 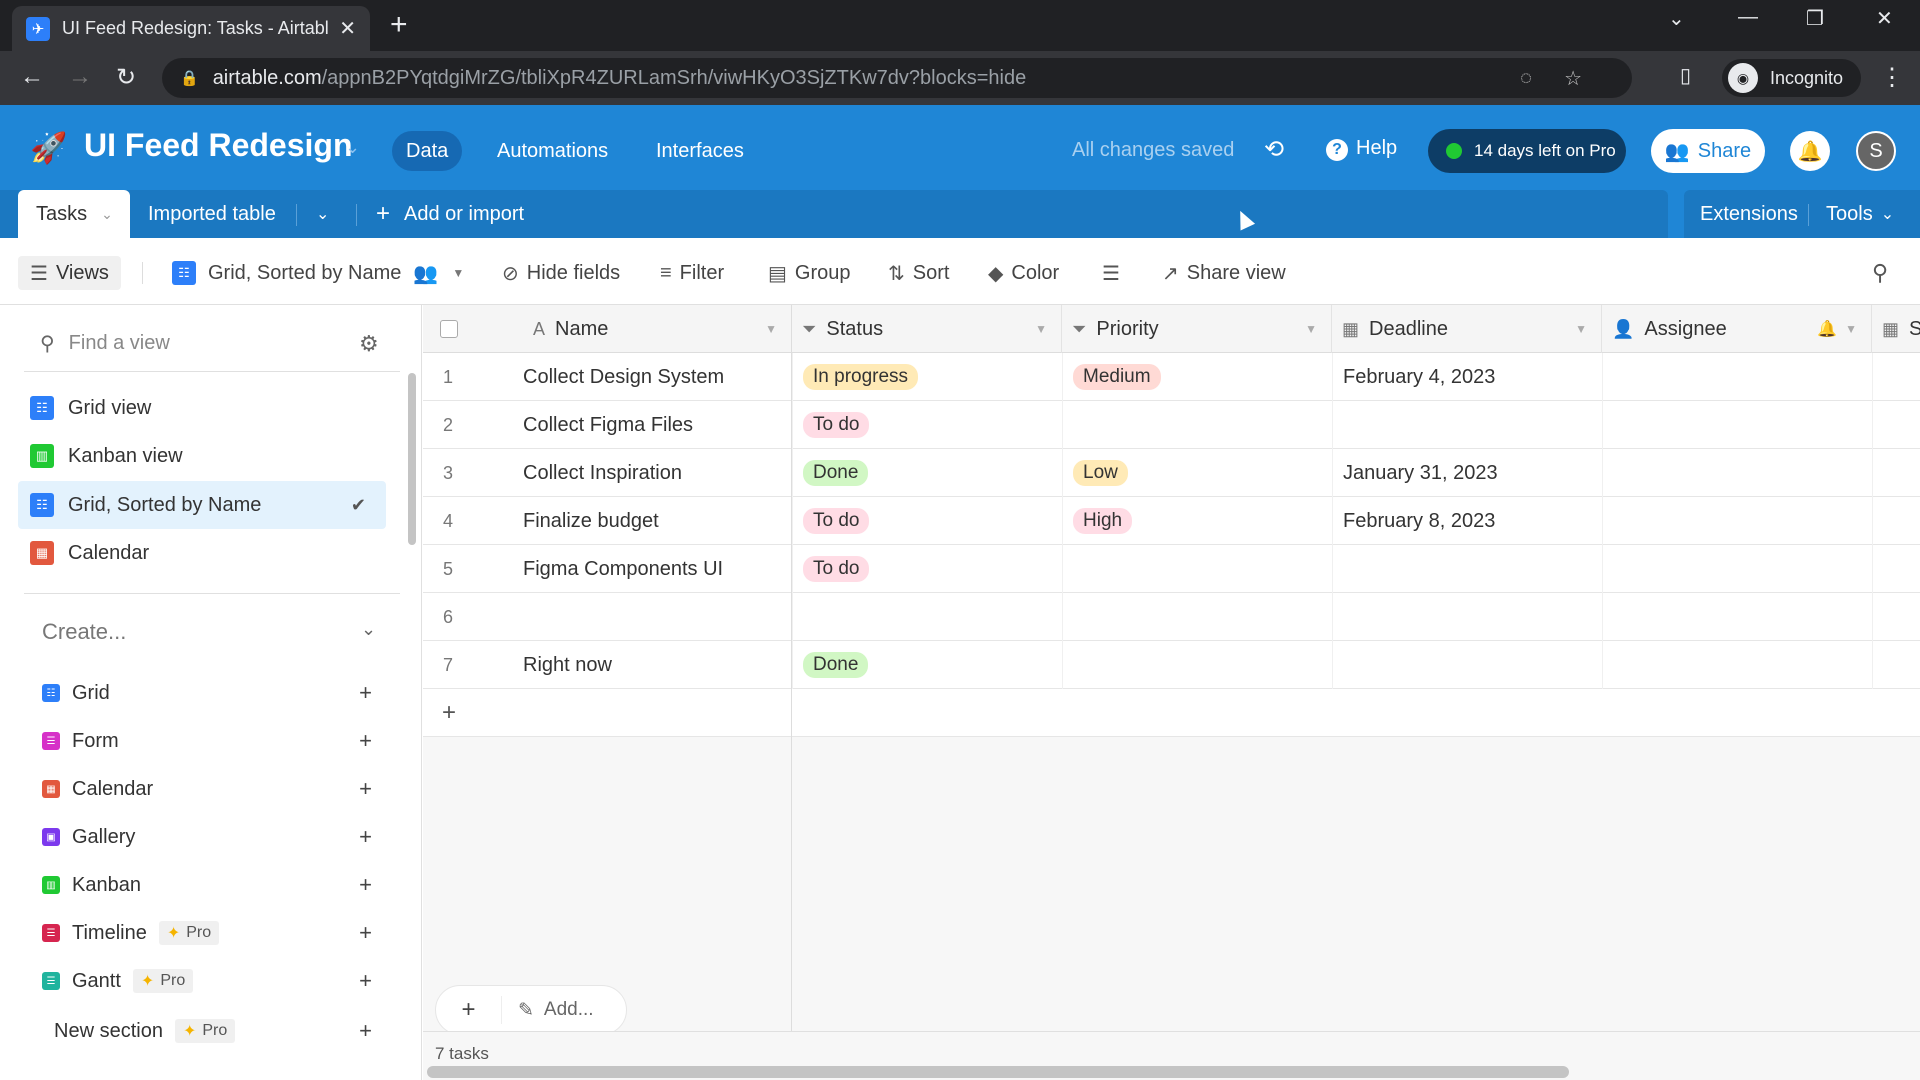 What do you see at coordinates (607, 425) in the screenshot?
I see `cell-name: Collect Figma Files` at bounding box center [607, 425].